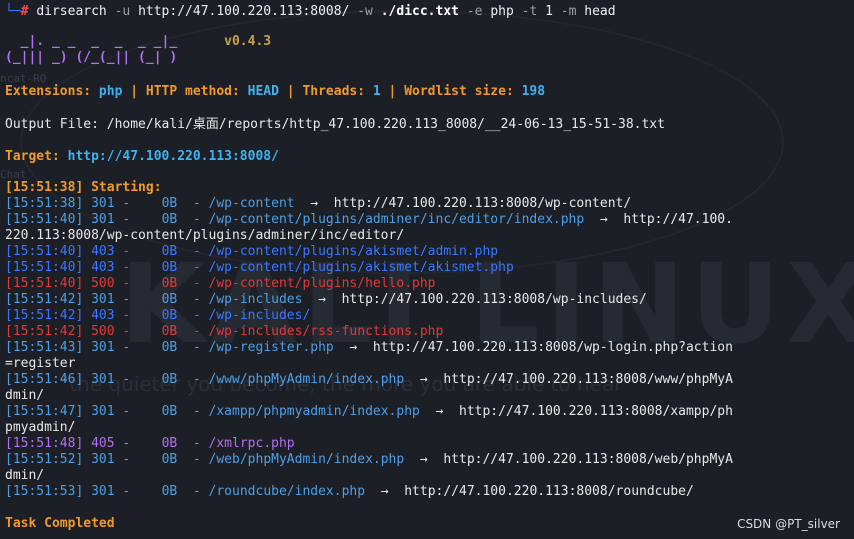  What do you see at coordinates (103, 443) in the screenshot?
I see `result-status: 405` at bounding box center [103, 443].